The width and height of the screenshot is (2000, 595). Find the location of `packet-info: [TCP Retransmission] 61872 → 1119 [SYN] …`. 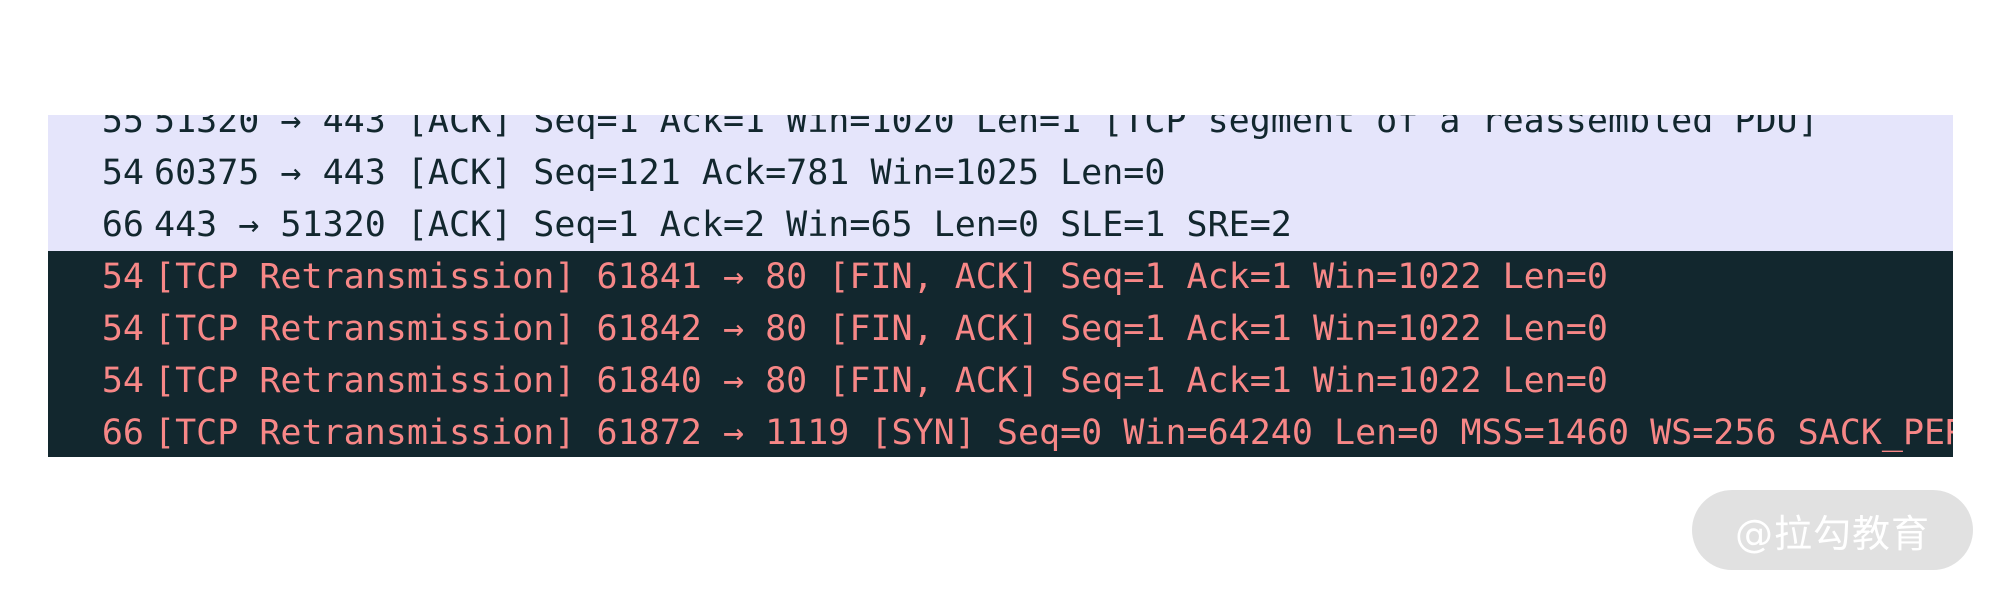

packet-info: [TCP Retransmission] 61872 → 1119 [SYN] … is located at coordinates (1053, 433).